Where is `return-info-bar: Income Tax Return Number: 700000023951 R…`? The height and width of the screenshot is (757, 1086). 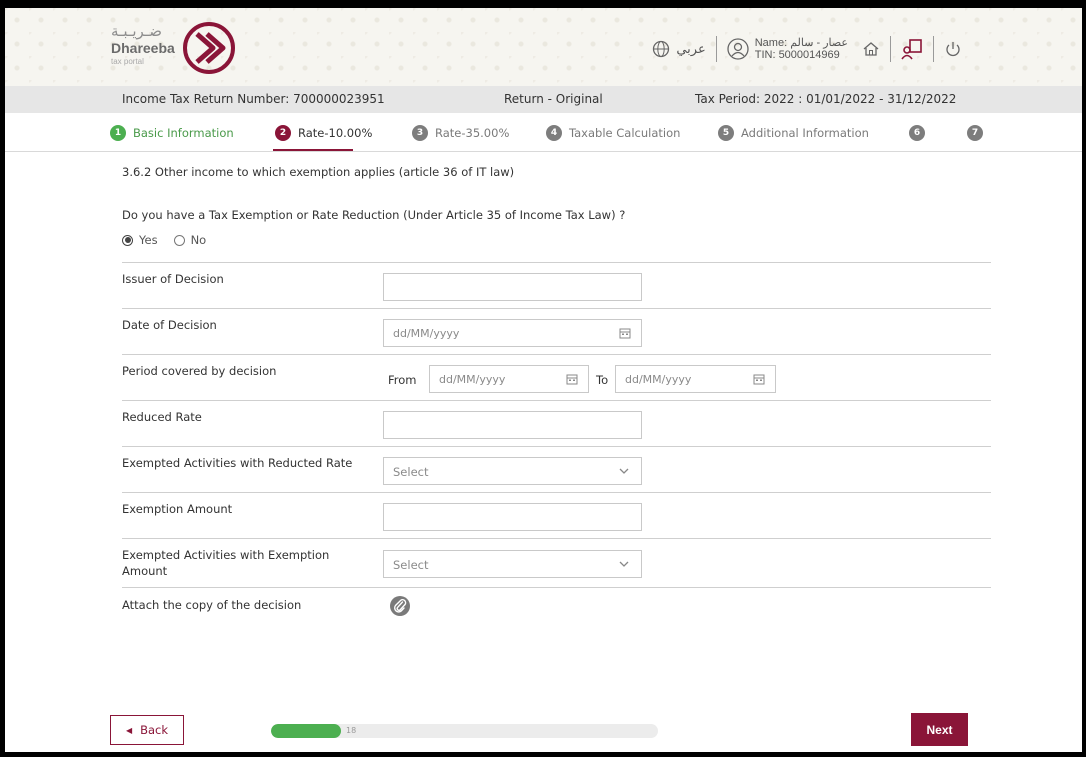
return-info-bar: Income Tax Return Number: 700000023951 R… is located at coordinates (543, 99).